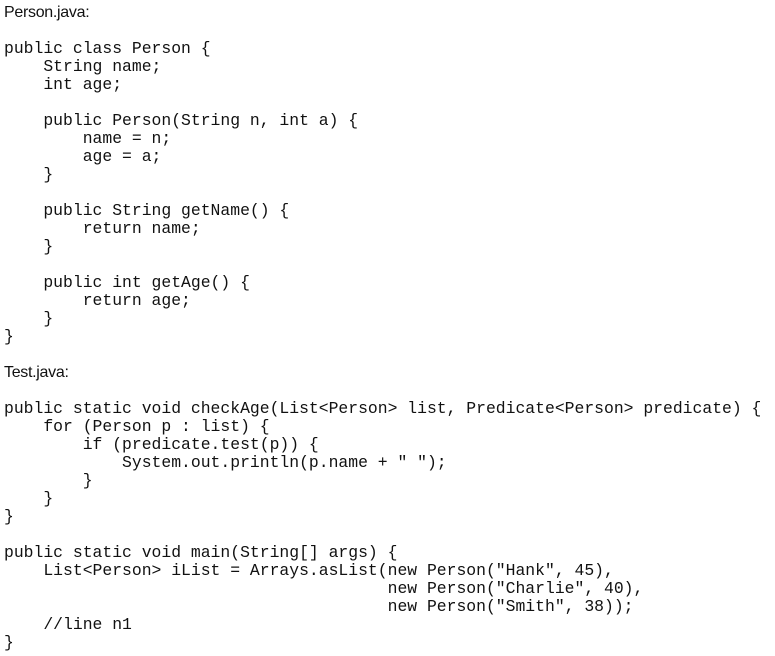 The width and height of the screenshot is (775, 656). What do you see at coordinates (147, 210) in the screenshot?
I see `code-line: public String getName() {` at bounding box center [147, 210].